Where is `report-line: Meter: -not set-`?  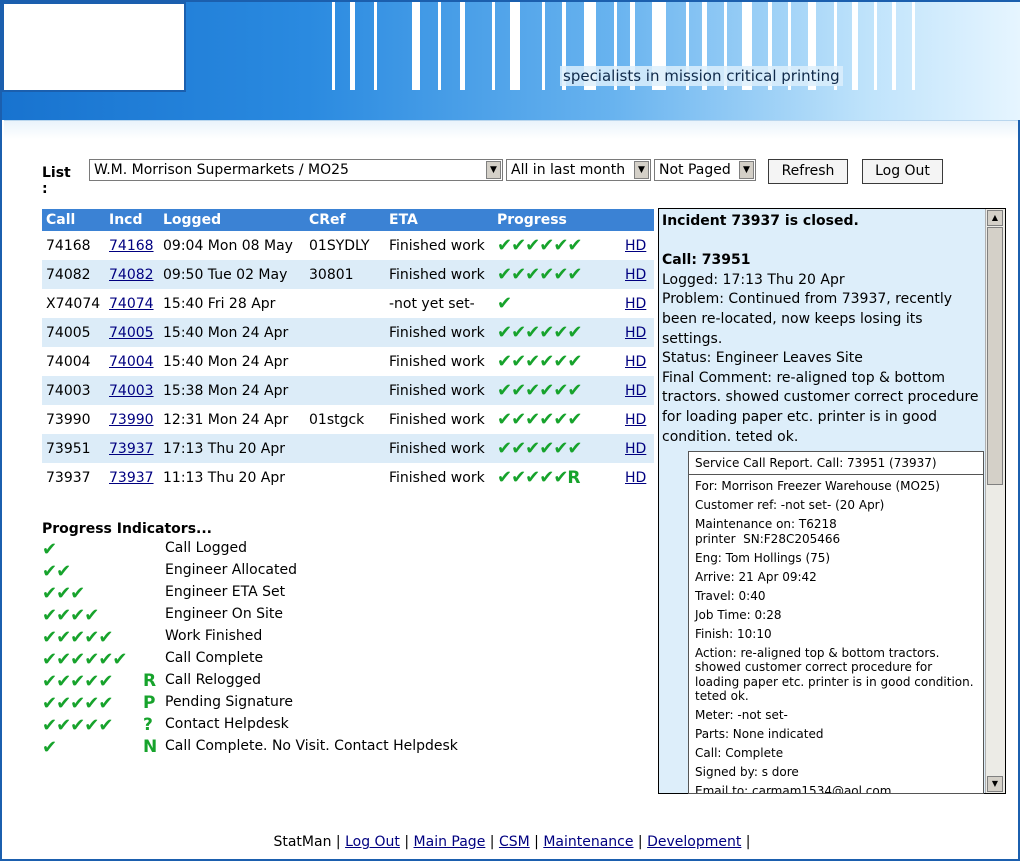
report-line: Meter: -not set- is located at coordinates (741, 715).